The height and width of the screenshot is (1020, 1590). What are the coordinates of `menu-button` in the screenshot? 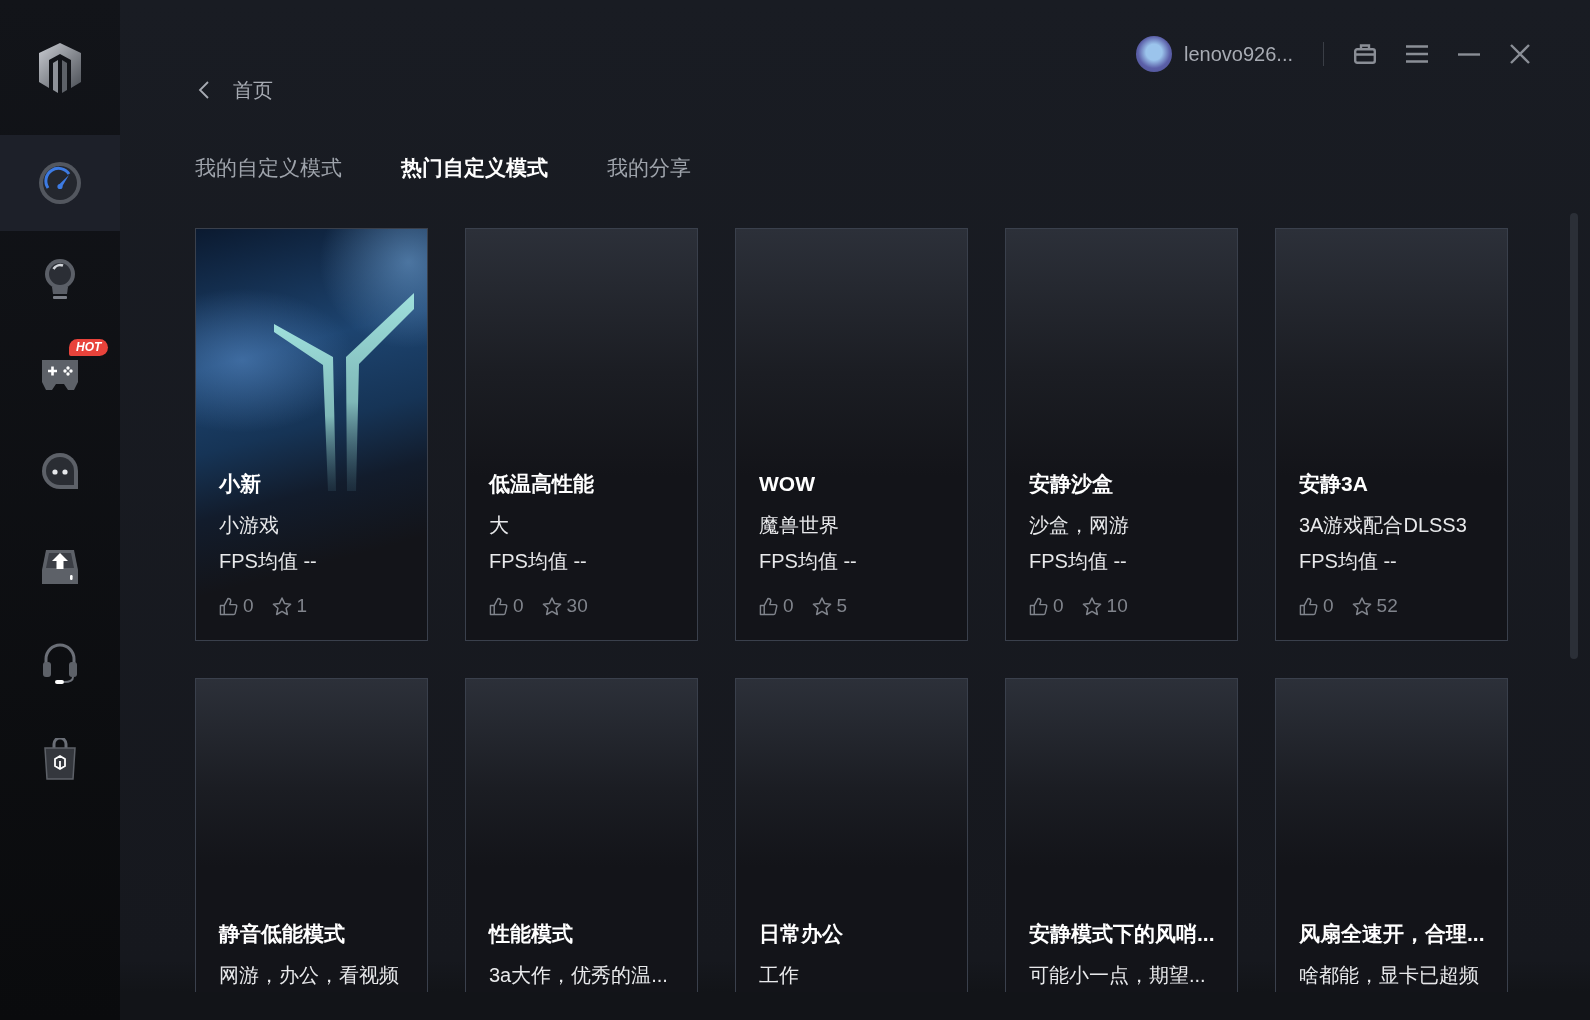 It's located at (1417, 54).